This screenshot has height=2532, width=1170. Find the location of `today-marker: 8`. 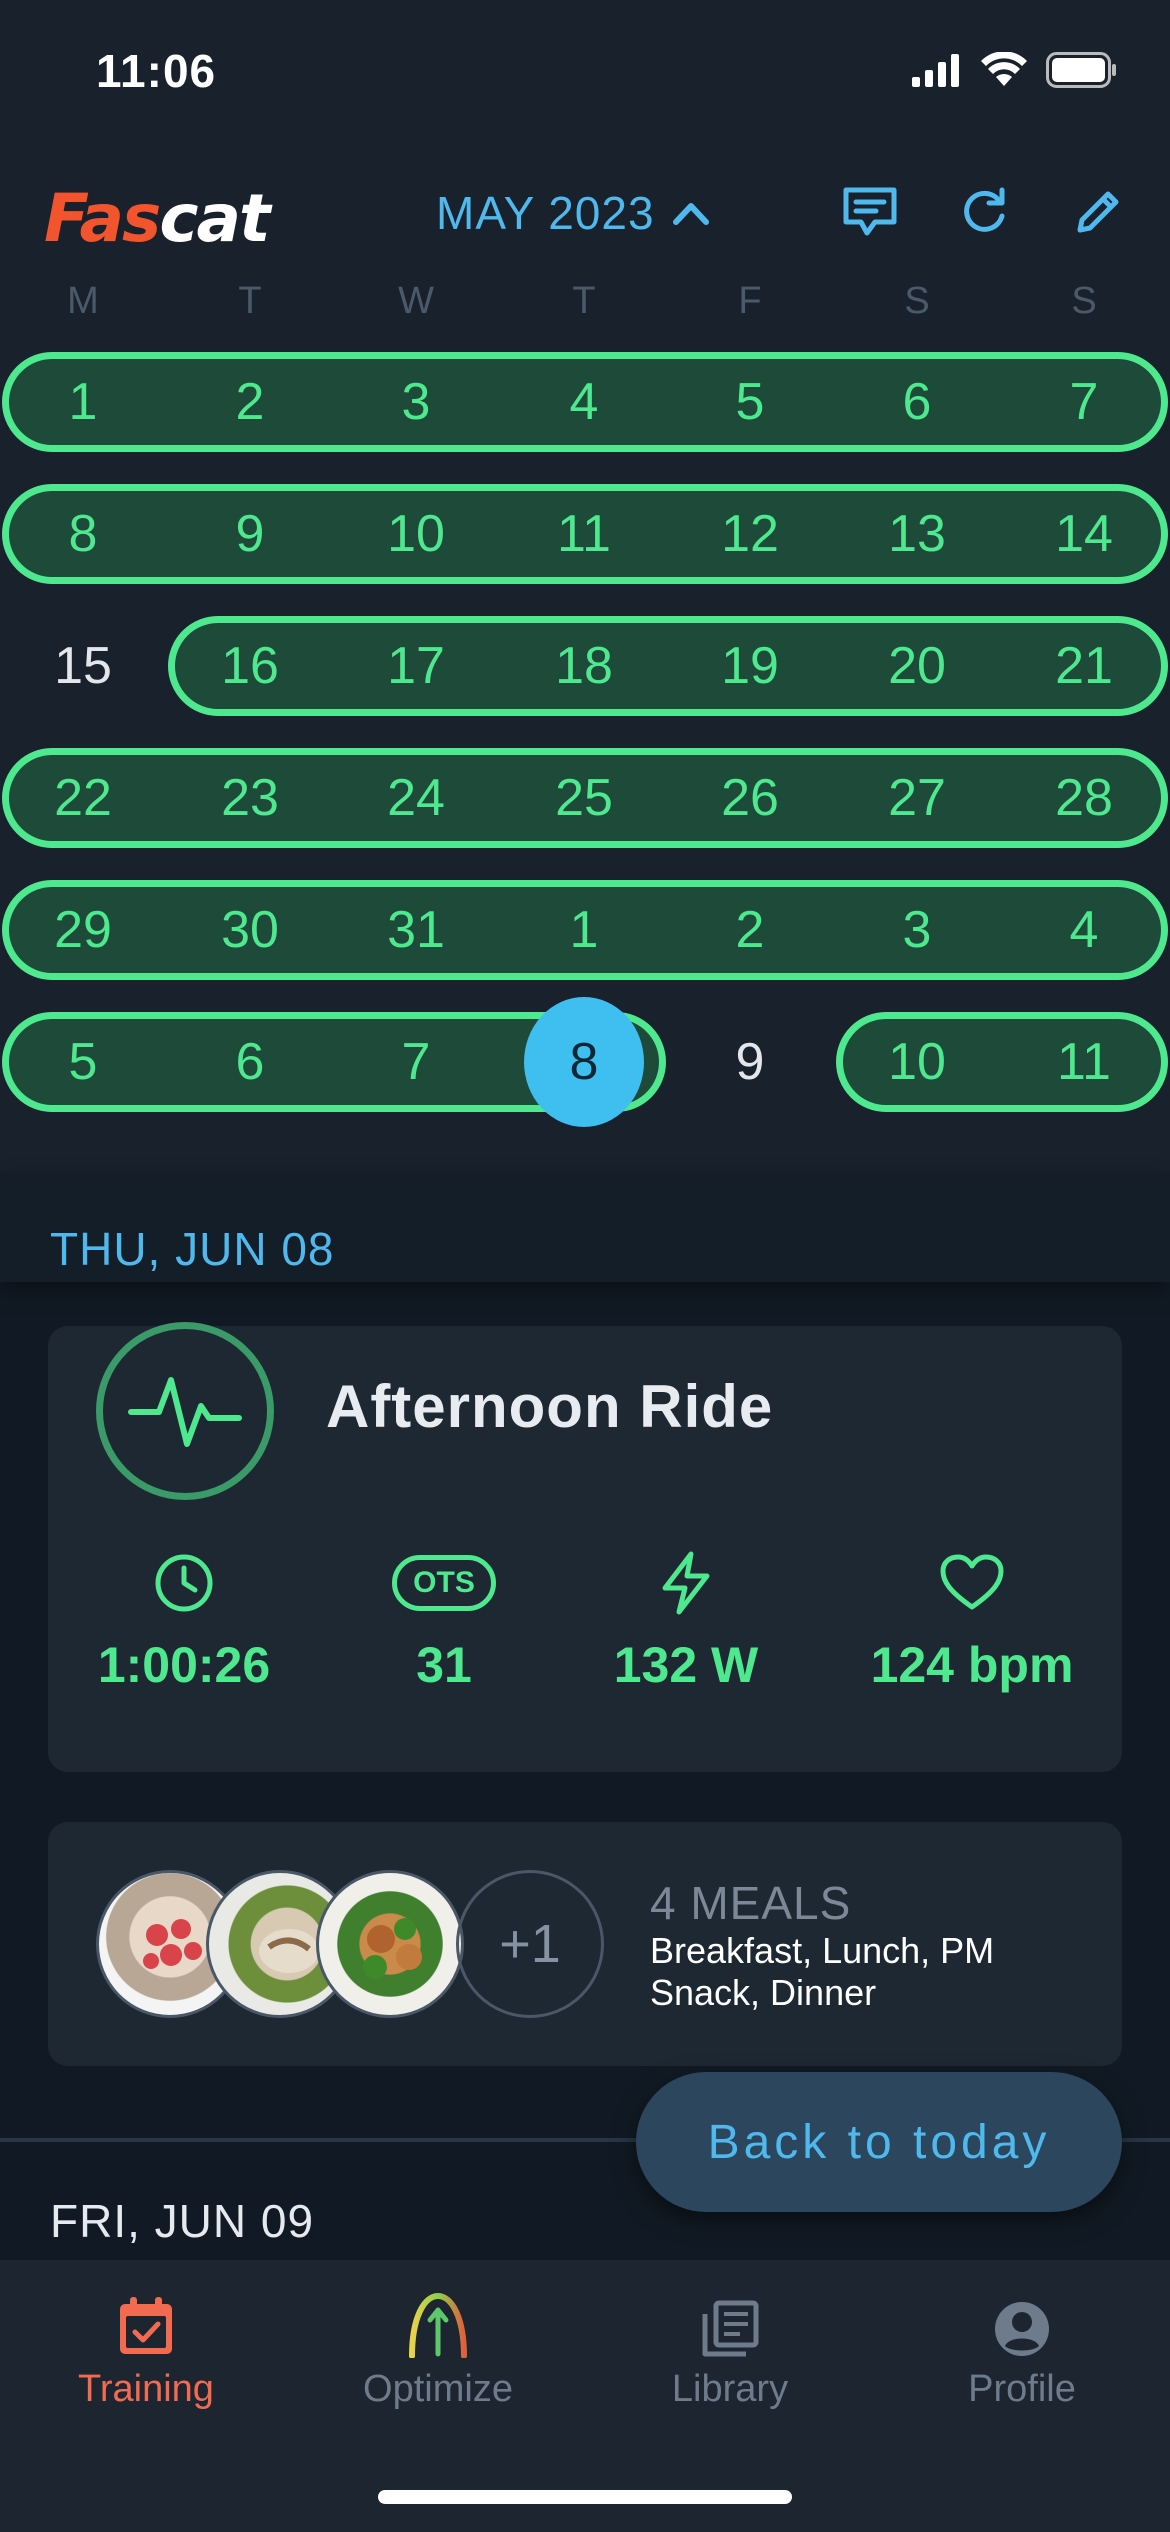

today-marker: 8 is located at coordinates (584, 1062).